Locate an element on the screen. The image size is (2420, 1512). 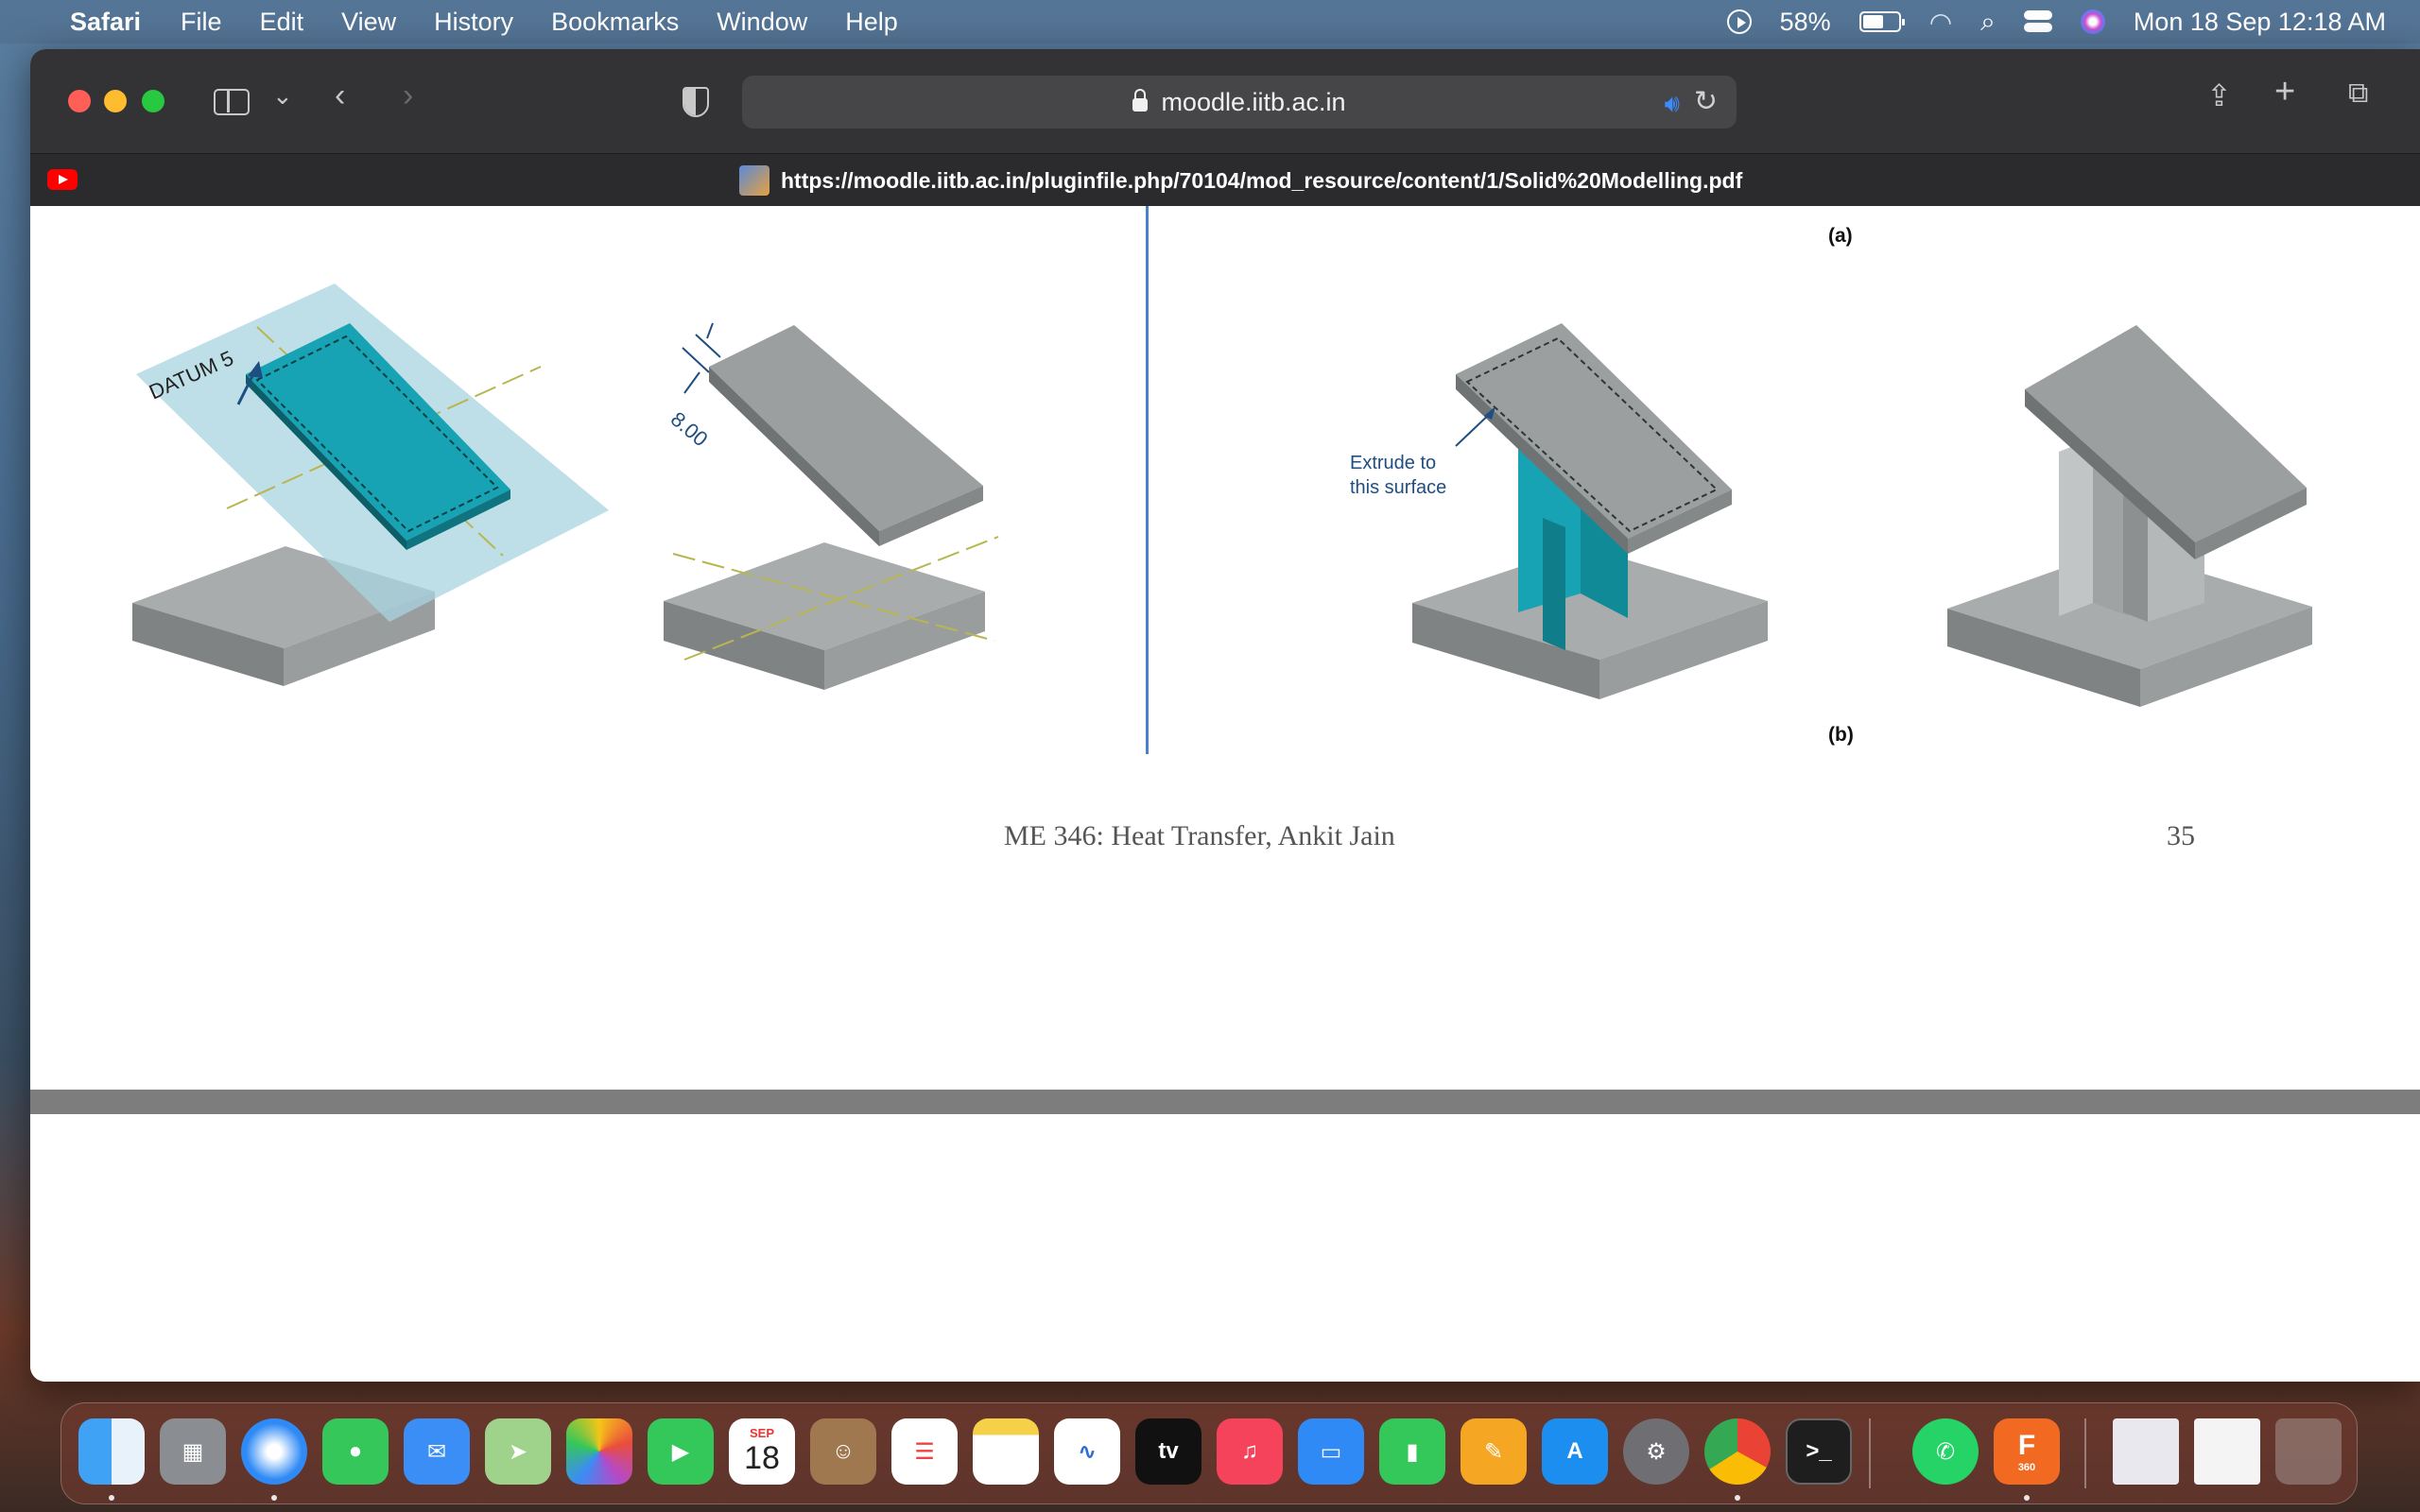
address-text: moodle.iitb.ac.in is located at coordinates (1253, 101).